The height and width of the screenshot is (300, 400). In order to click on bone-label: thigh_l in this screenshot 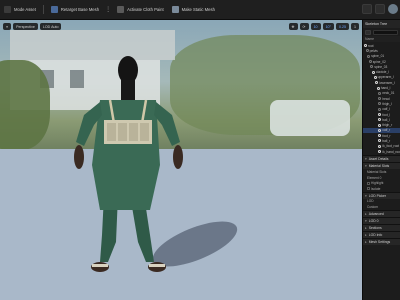, I will do `click(387, 103)`.